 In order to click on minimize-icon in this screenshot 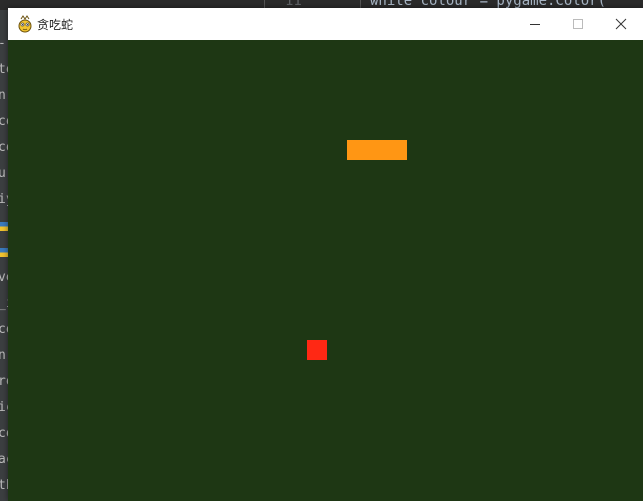, I will do `click(535, 24)`.